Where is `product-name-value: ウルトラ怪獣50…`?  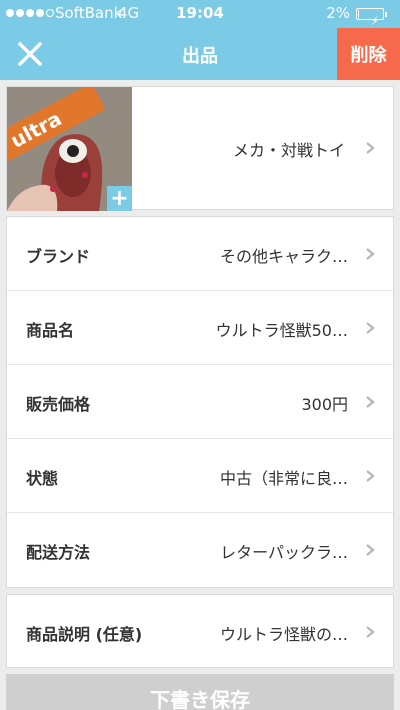
product-name-value: ウルトラ怪獣50… is located at coordinates (281, 330).